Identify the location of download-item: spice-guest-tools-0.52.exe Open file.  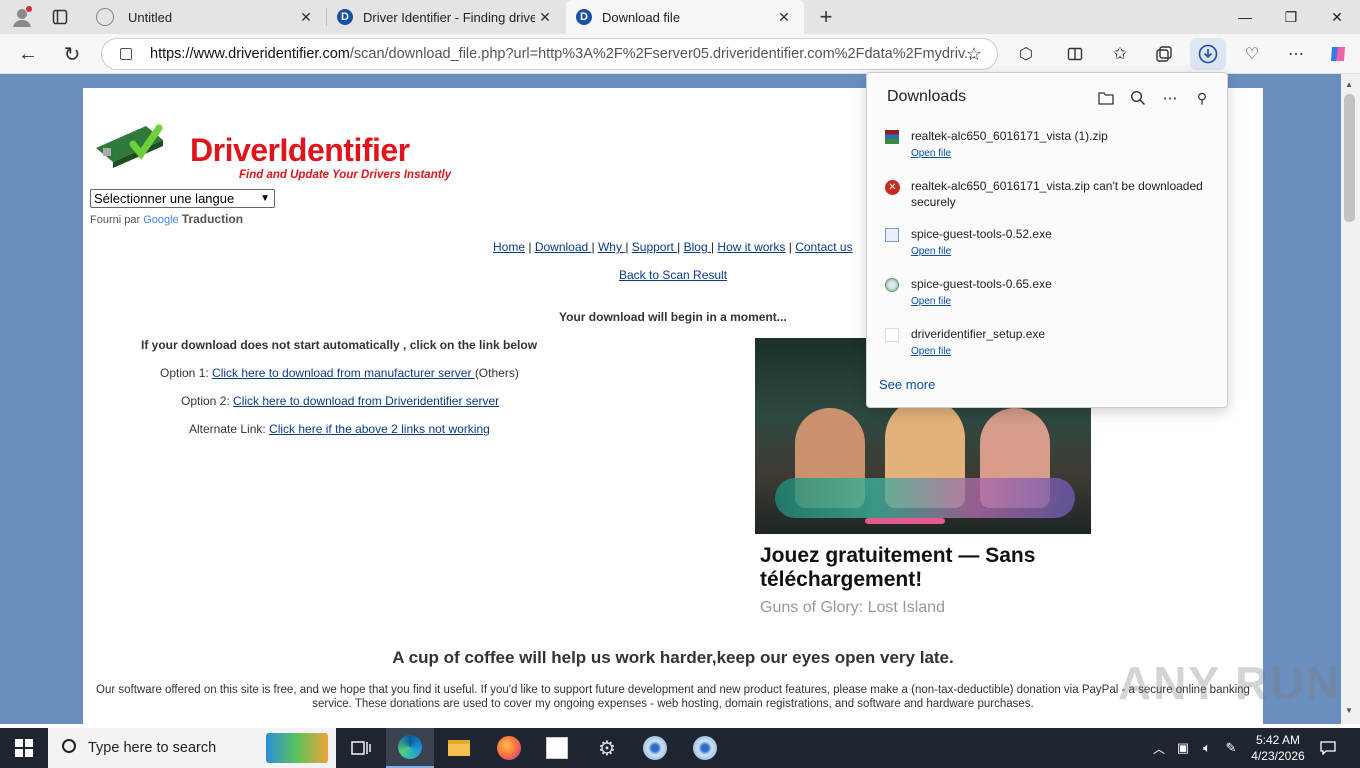
(1047, 246).